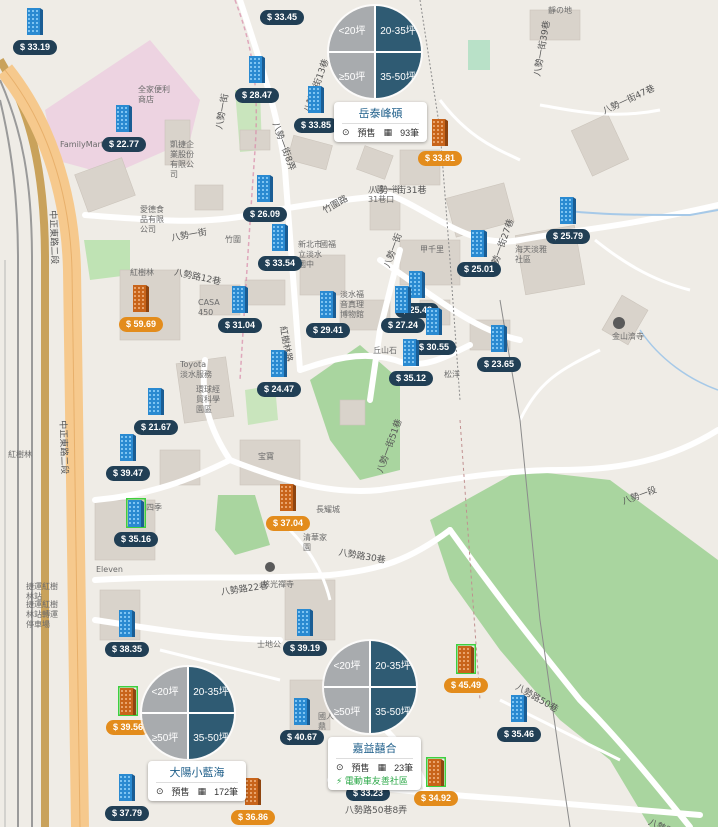  Describe the element at coordinates (381, 114) in the screenshot. I see `project-title: 岳泰峰碩` at that location.